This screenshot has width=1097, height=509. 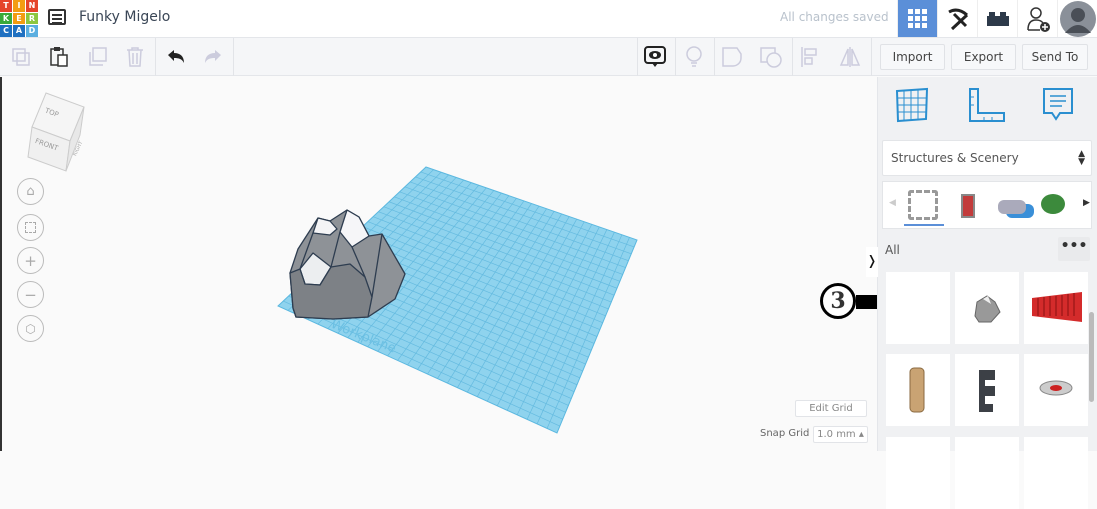 I want to click on filter-label: All, so click(x=892, y=250).